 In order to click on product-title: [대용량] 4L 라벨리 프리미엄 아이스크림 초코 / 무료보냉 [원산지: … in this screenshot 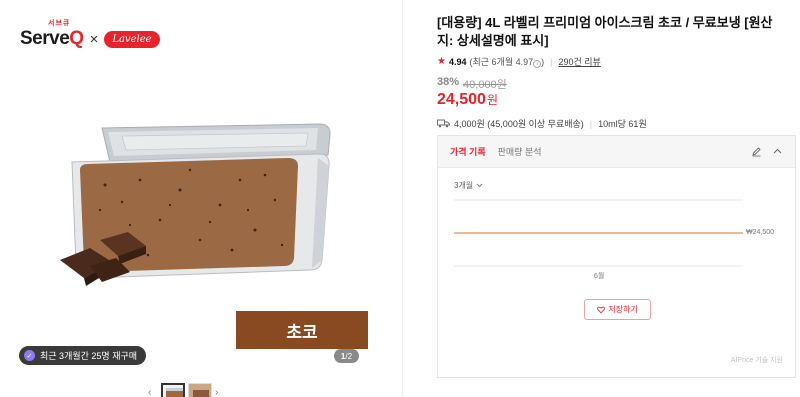, I will do `click(605, 31)`.